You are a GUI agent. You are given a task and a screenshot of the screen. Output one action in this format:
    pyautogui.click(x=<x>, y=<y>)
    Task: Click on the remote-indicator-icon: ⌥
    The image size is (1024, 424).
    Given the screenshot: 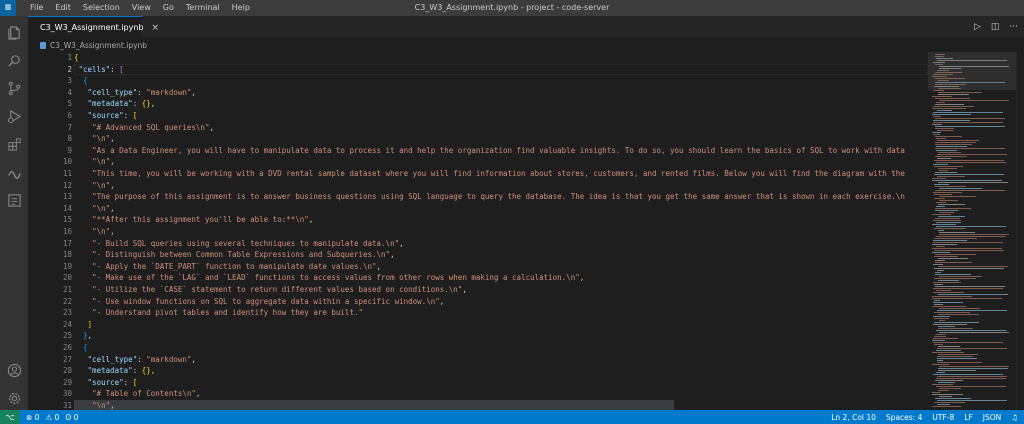 What is the action you would take?
    pyautogui.click(x=10, y=417)
    